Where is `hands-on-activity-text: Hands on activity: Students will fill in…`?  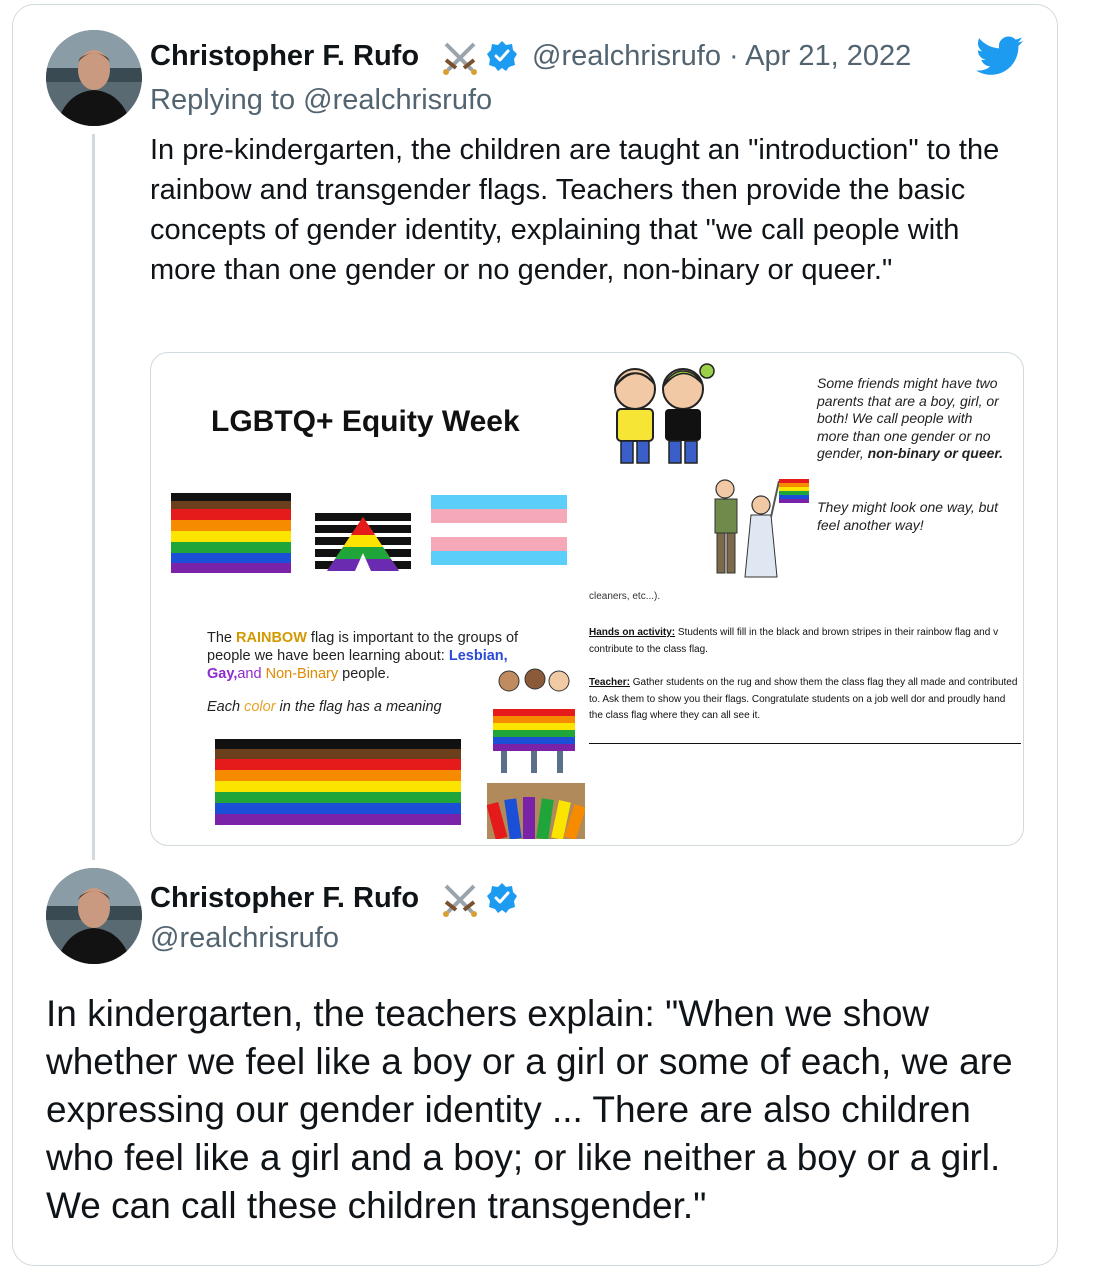
hands-on-activity-text: Hands on activity: Students will fill in… is located at coordinates (794, 641).